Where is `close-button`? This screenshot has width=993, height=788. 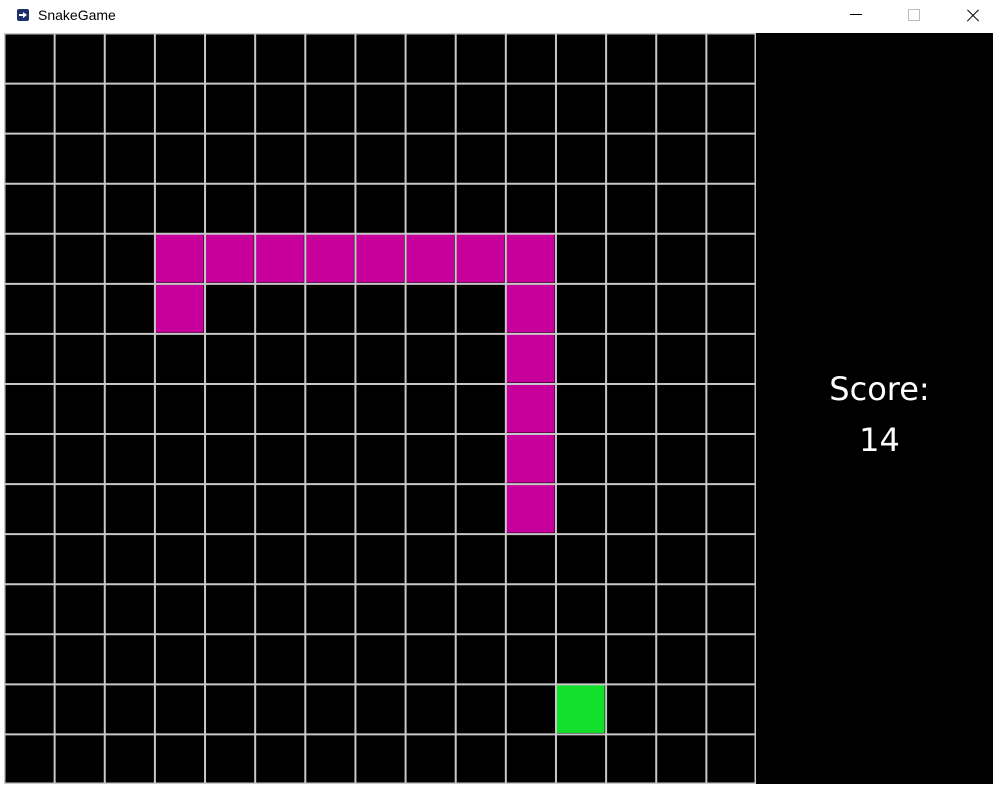 close-button is located at coordinates (971, 16).